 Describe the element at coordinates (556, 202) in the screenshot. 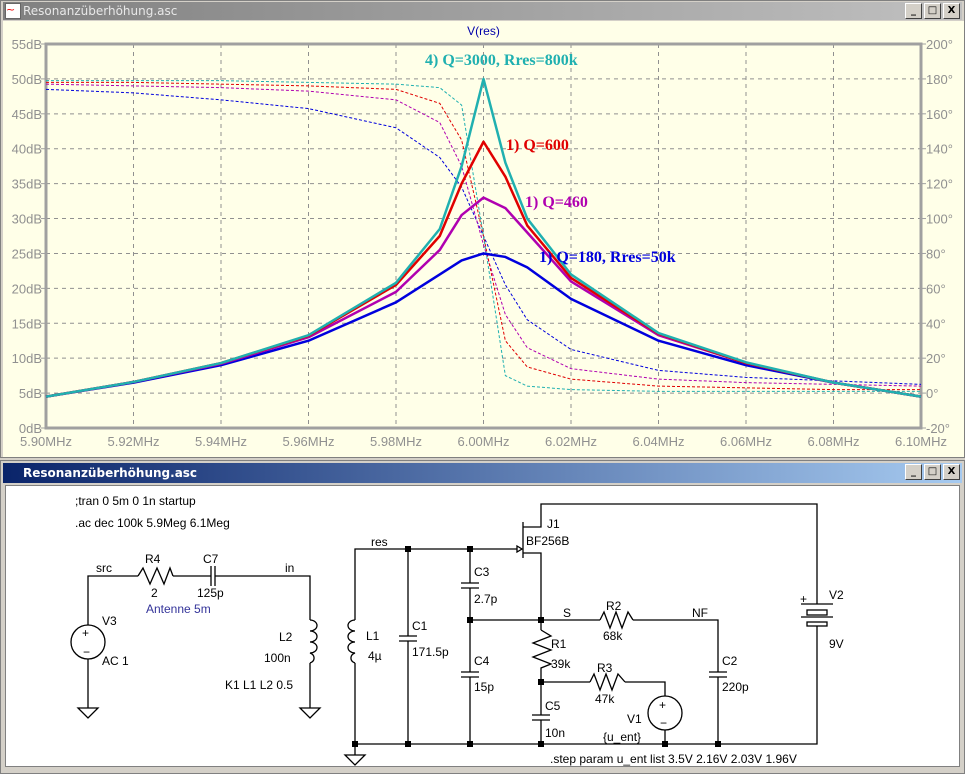

I see `curve-annotation: 1) Q=460` at that location.